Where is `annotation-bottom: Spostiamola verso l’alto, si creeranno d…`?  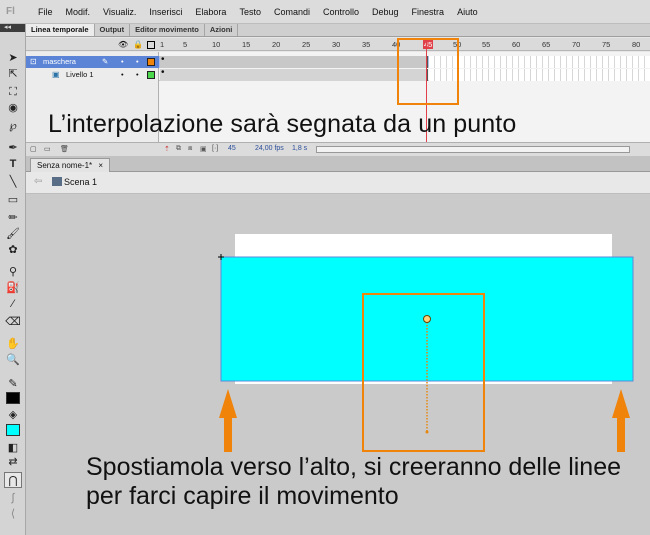 annotation-bottom: Spostiamola verso l’alto, si creeranno d… is located at coordinates (354, 481).